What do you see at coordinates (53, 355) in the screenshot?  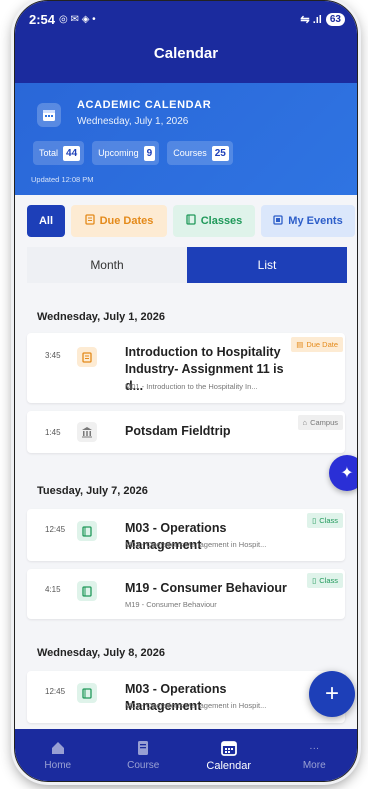 I see `event-time: 3:45` at bounding box center [53, 355].